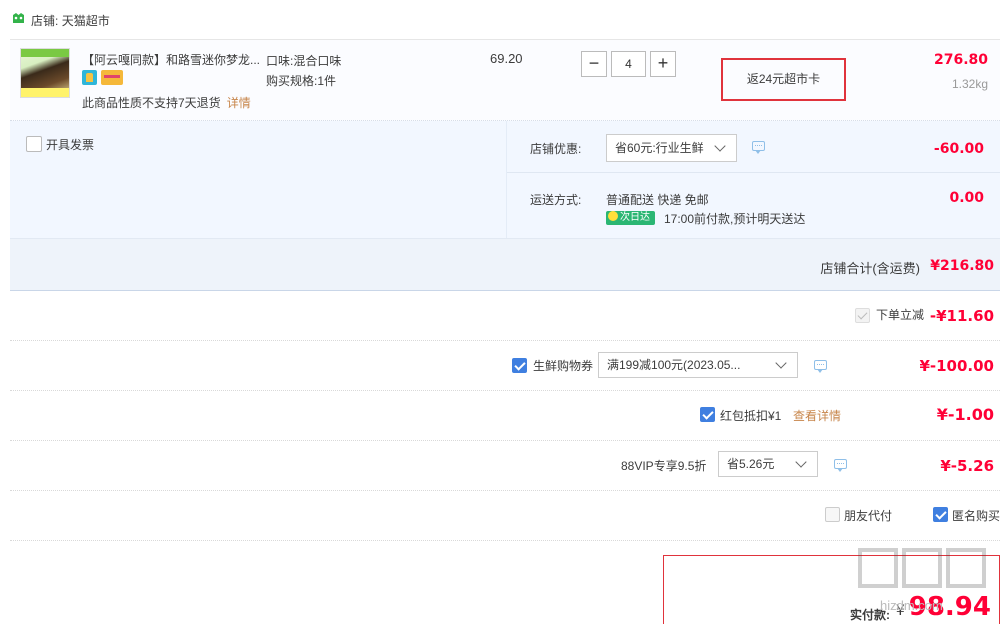  What do you see at coordinates (965, 414) in the screenshot?
I see `red-packet-amount: ¥-1.00` at bounding box center [965, 414].